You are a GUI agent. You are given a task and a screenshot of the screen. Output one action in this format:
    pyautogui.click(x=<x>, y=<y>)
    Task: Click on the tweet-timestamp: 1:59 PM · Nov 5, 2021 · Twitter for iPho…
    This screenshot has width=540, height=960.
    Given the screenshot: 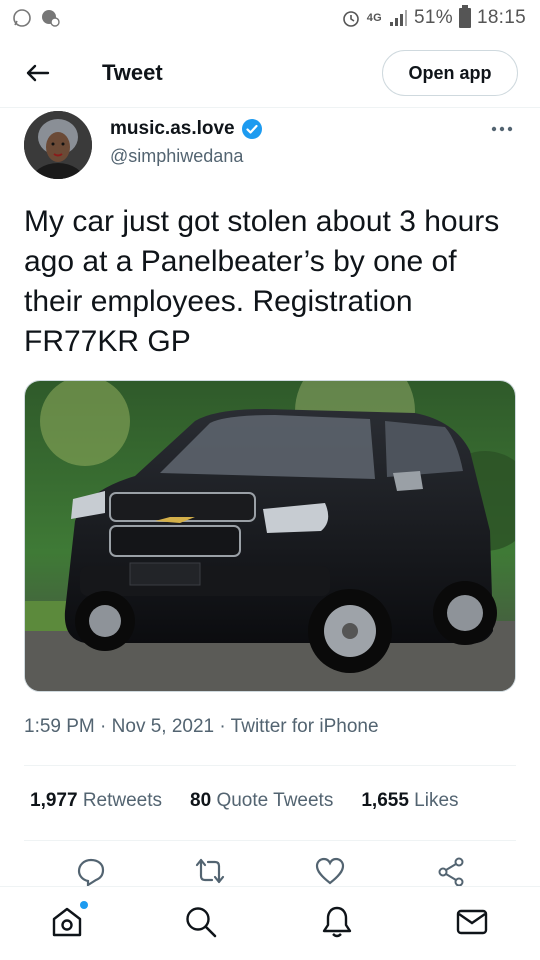 What is the action you would take?
    pyautogui.click(x=201, y=726)
    